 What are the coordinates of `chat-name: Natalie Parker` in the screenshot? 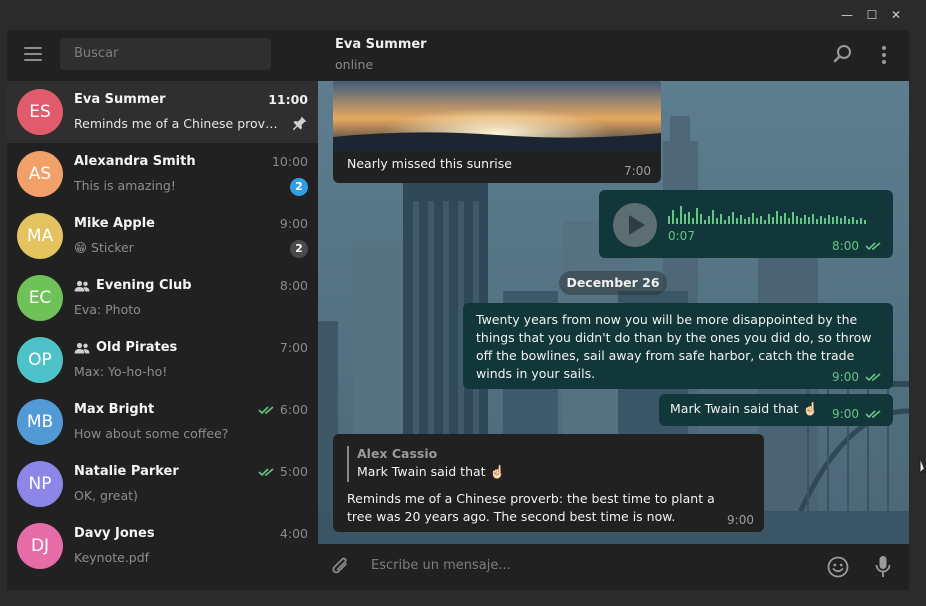 It's located at (126, 471).